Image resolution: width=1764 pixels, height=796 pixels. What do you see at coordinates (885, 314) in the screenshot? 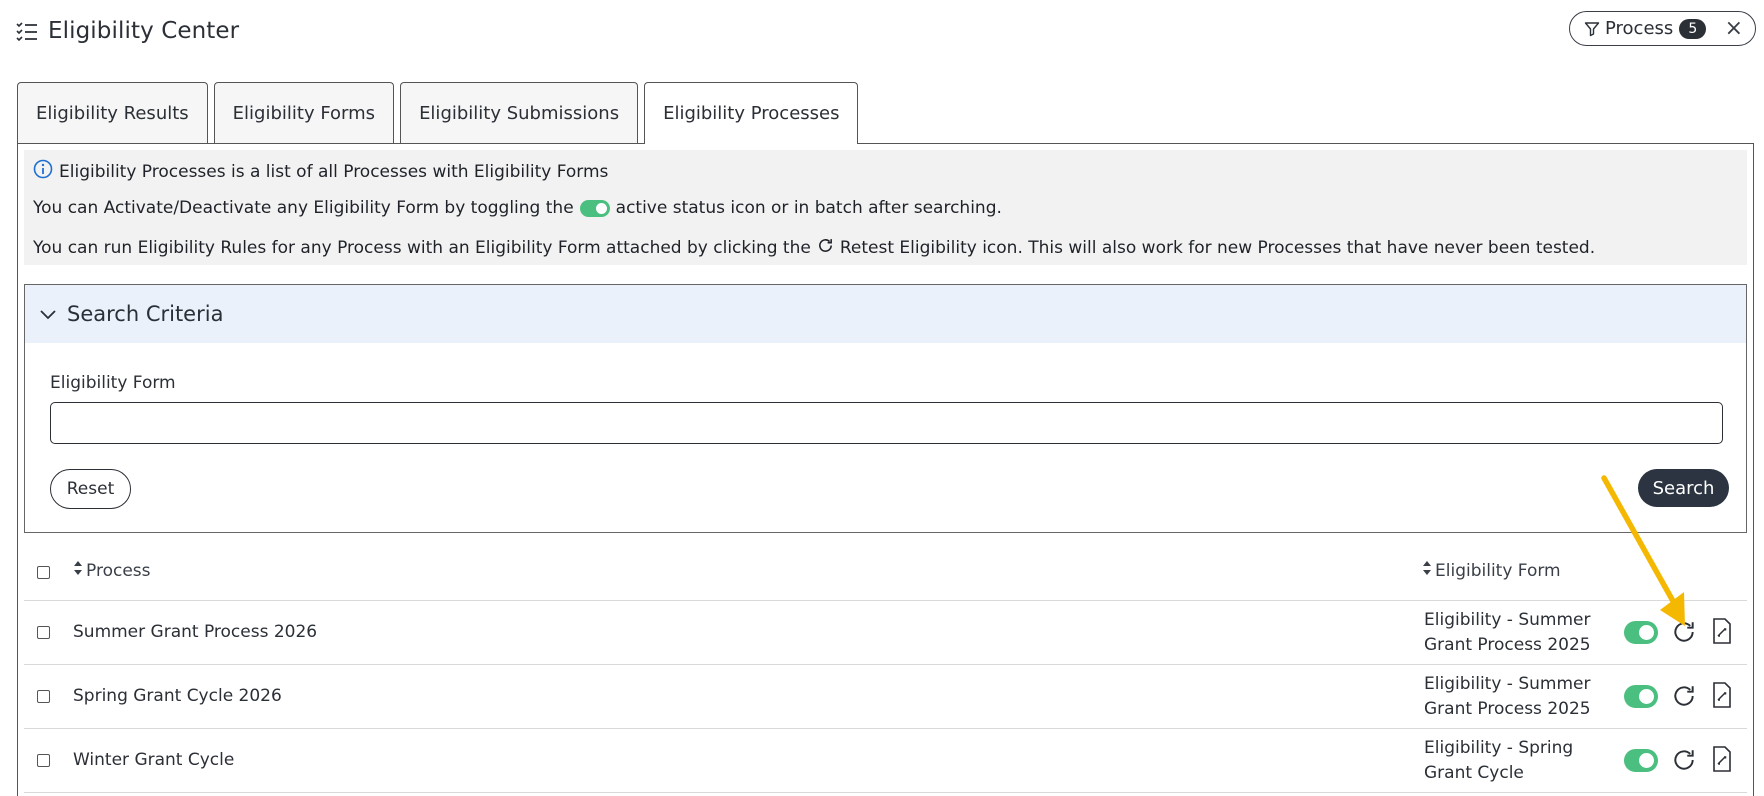
I see `search-criteria-header: Search Criteria` at bounding box center [885, 314].